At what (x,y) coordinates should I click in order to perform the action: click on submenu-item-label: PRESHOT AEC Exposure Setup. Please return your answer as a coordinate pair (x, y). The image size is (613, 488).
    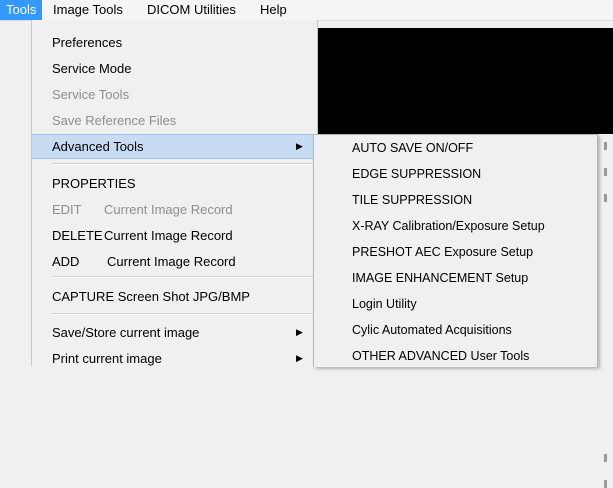
    Looking at the image, I should click on (443, 252).